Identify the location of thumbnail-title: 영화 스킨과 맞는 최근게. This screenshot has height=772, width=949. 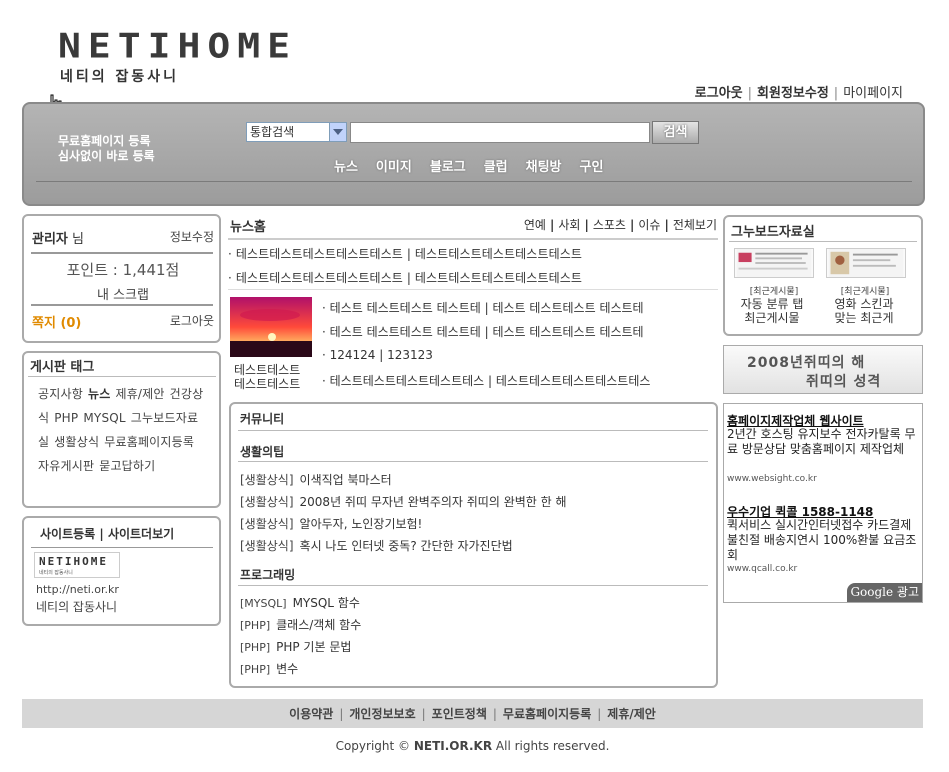
(864, 311).